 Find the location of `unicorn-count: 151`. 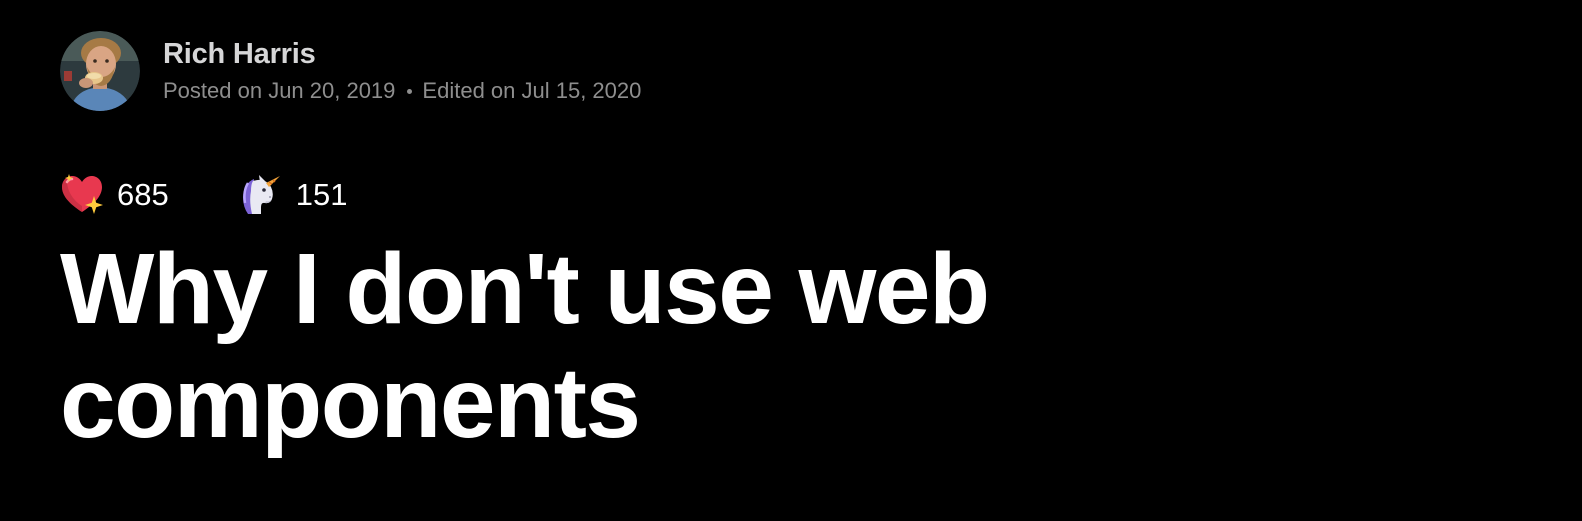

unicorn-count: 151 is located at coordinates (321, 194).